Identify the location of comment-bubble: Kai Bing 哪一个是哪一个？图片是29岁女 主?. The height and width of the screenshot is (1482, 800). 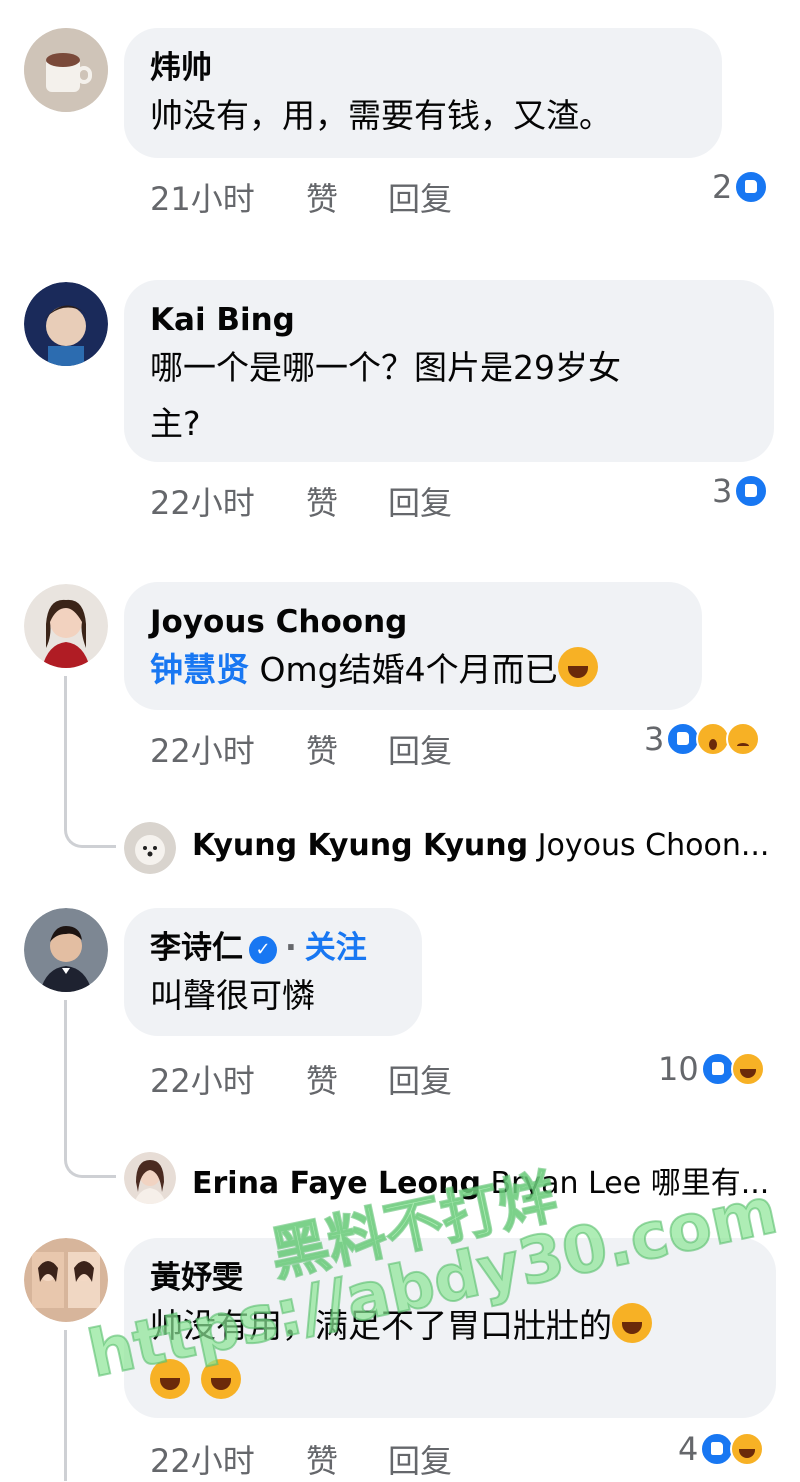
(449, 371).